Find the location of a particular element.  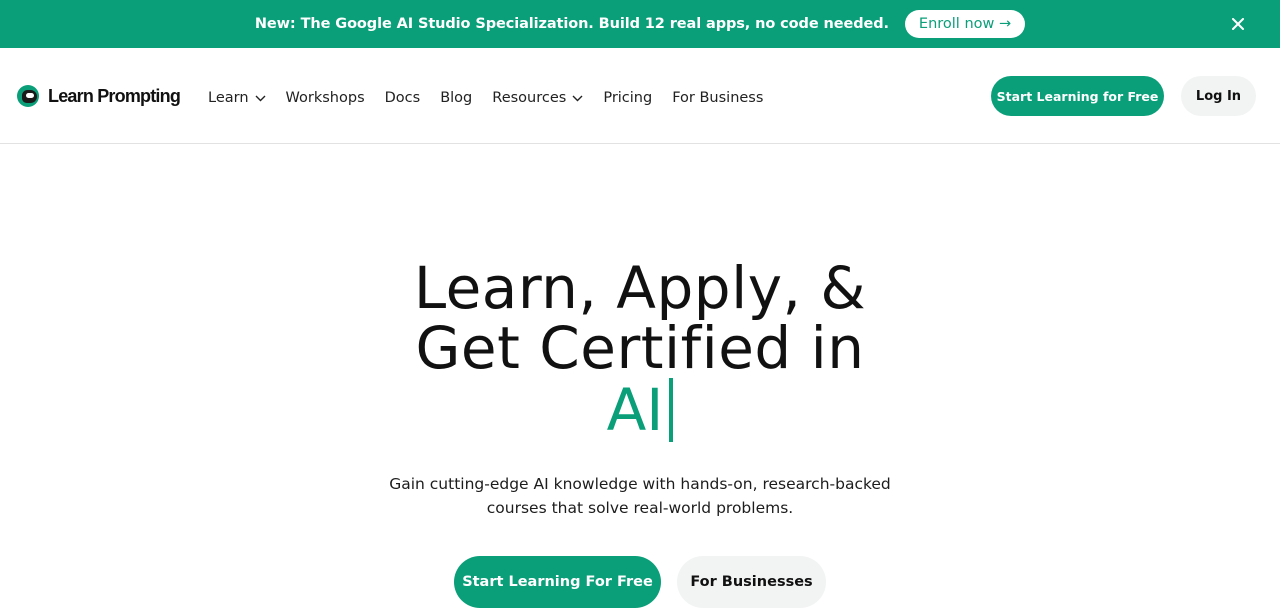

enroll-now-label: Enroll now → is located at coordinates (965, 24).